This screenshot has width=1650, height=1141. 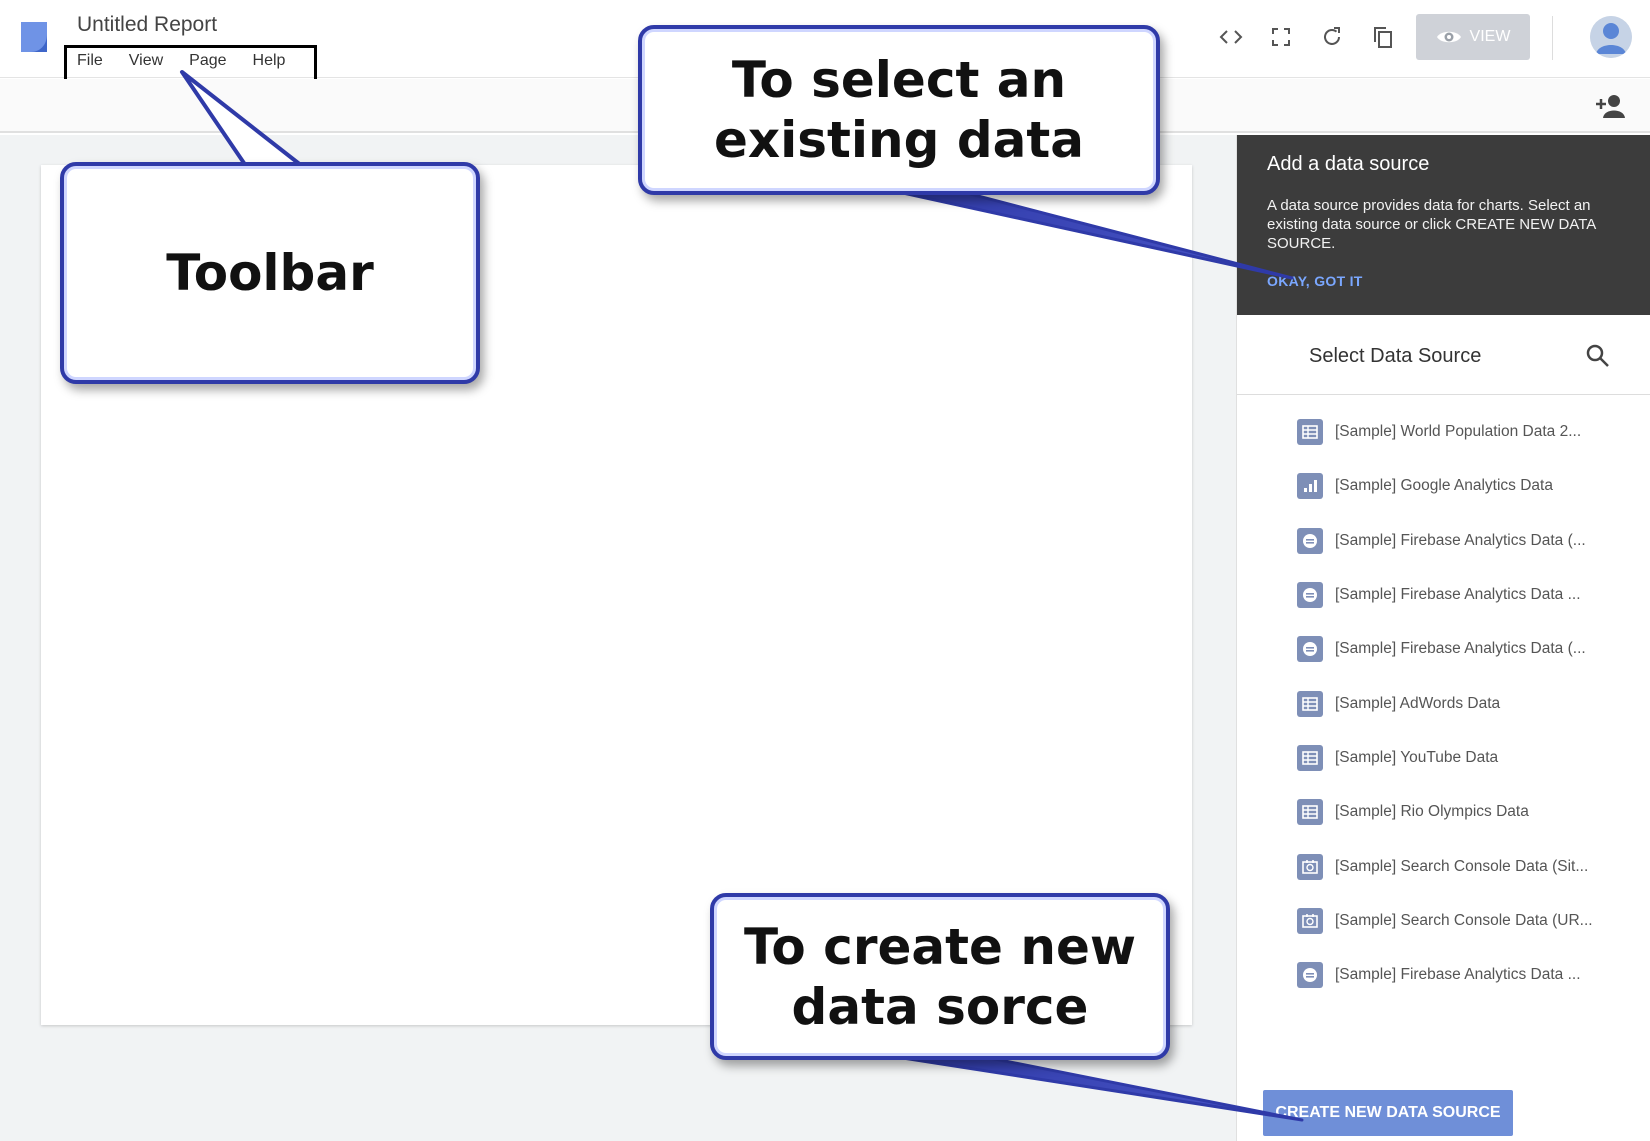 I want to click on data-source-item: [Sample] AdWords Data, so click(x=1443, y=703).